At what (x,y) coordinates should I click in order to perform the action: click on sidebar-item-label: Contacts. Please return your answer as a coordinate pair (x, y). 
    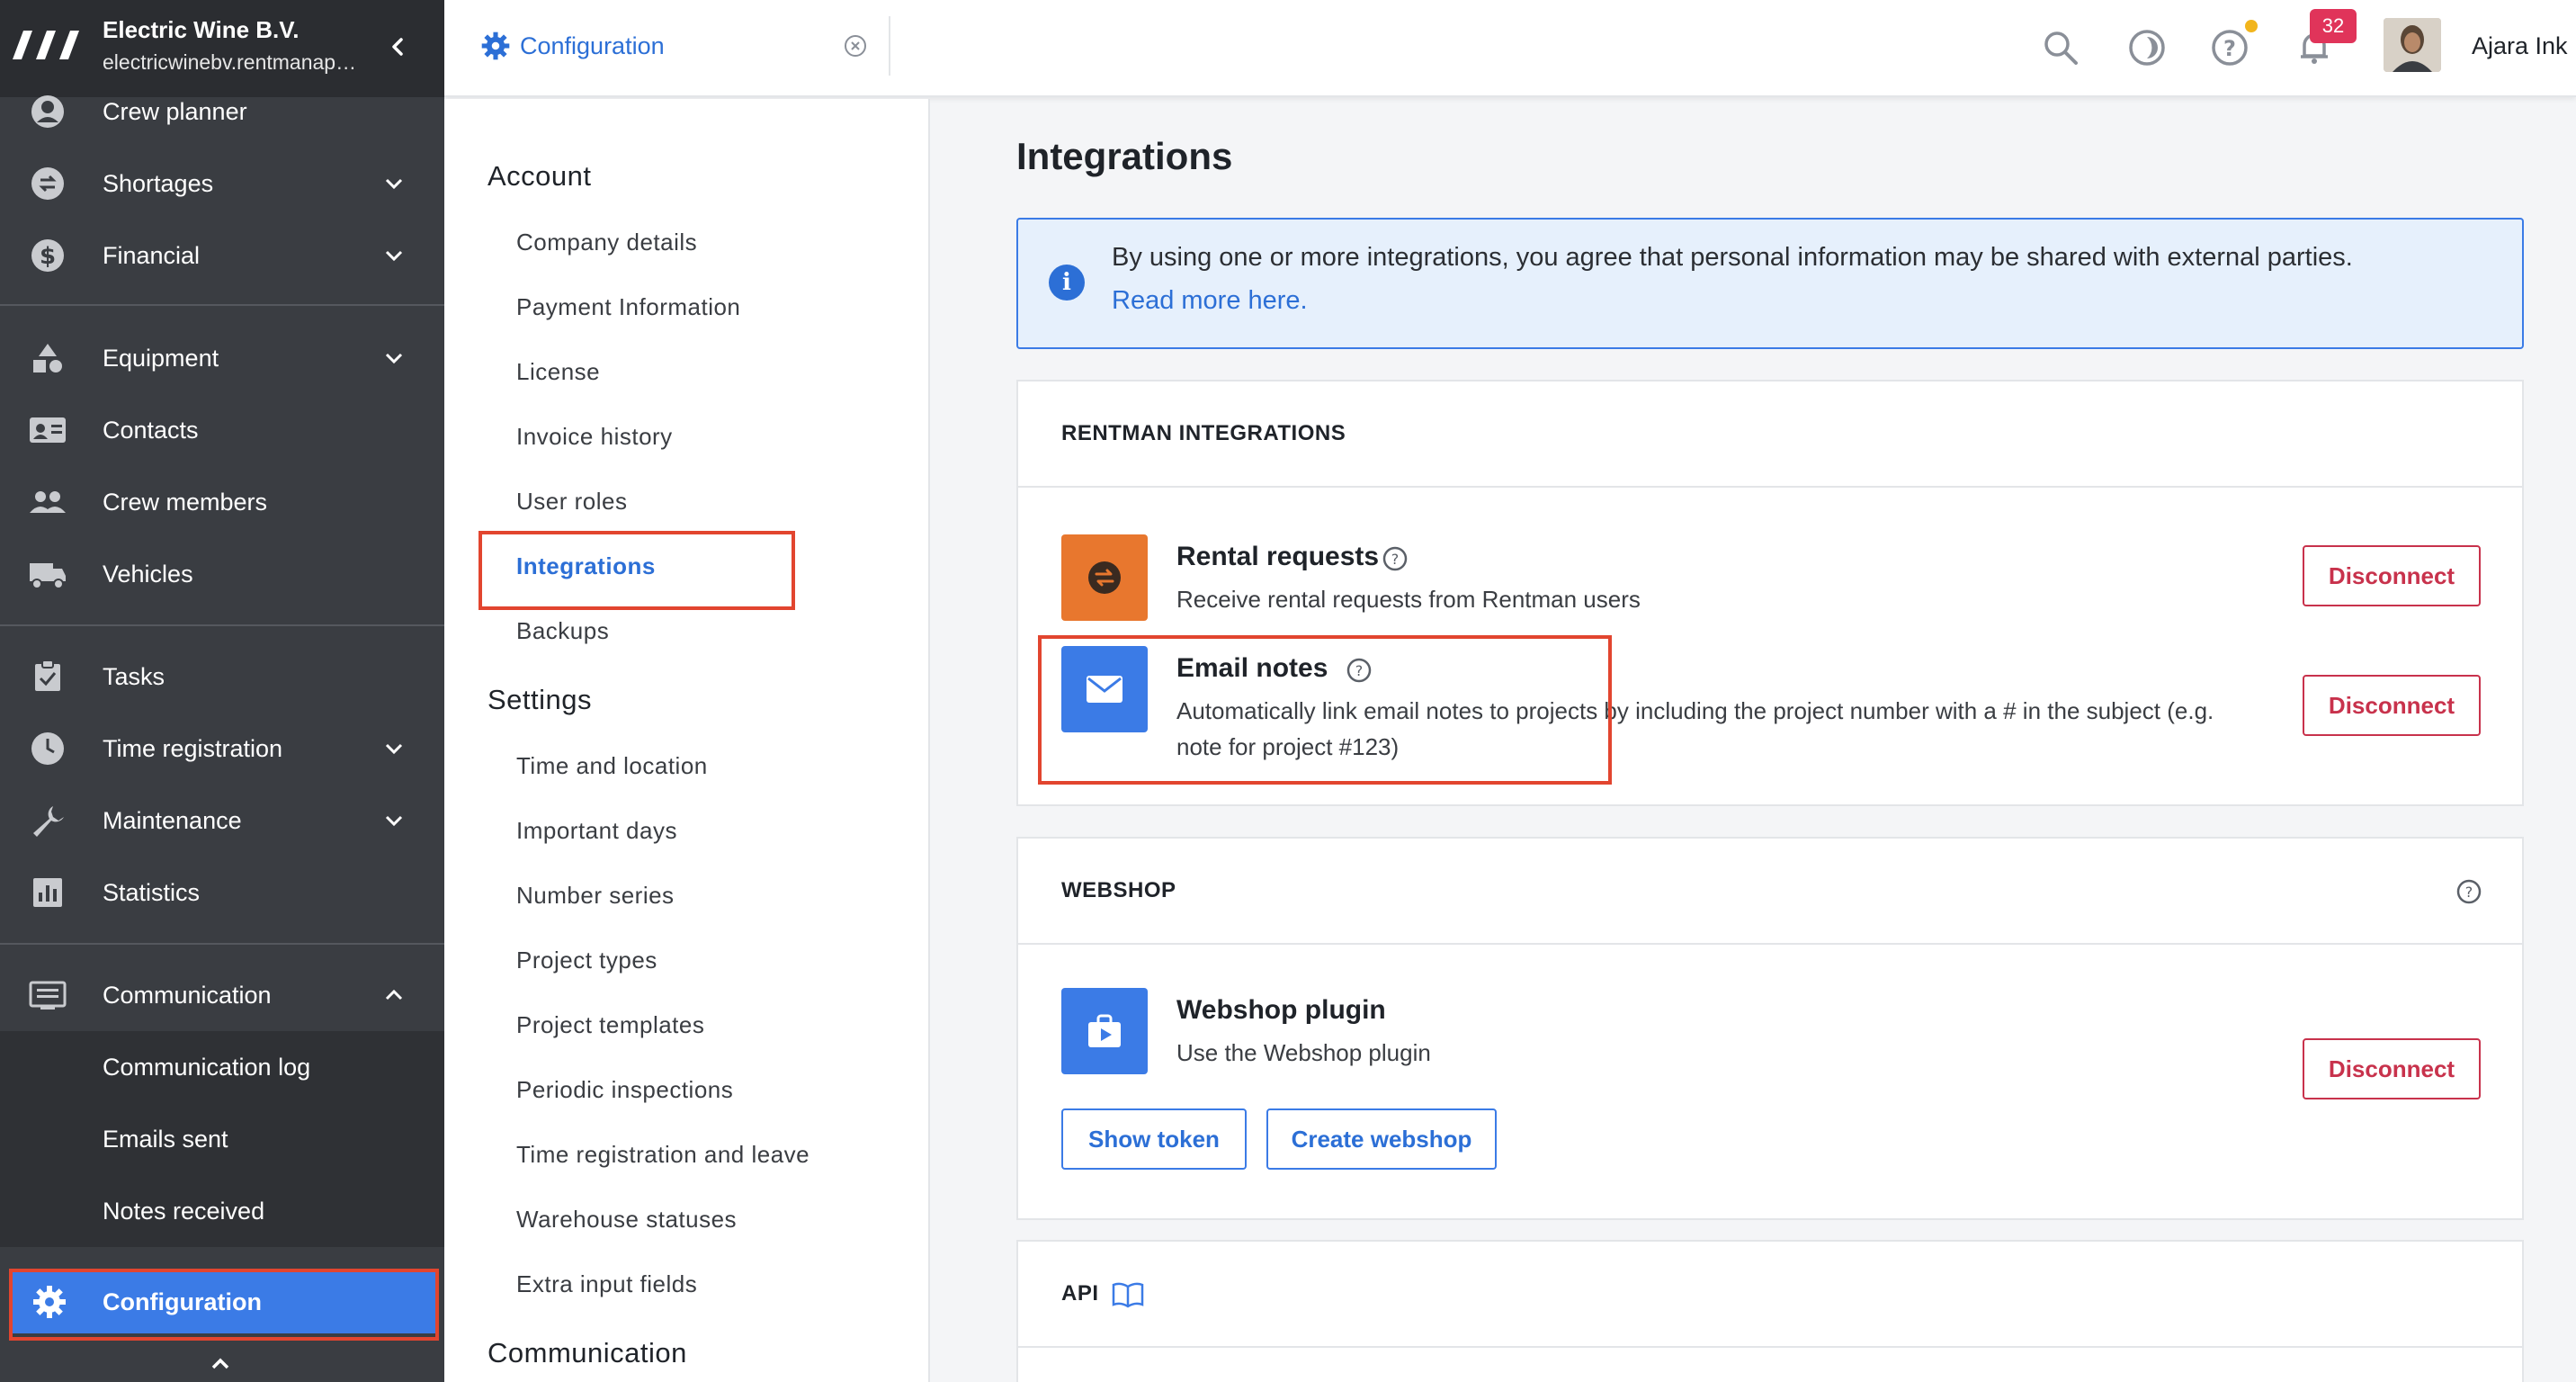
    Looking at the image, I should click on (151, 430).